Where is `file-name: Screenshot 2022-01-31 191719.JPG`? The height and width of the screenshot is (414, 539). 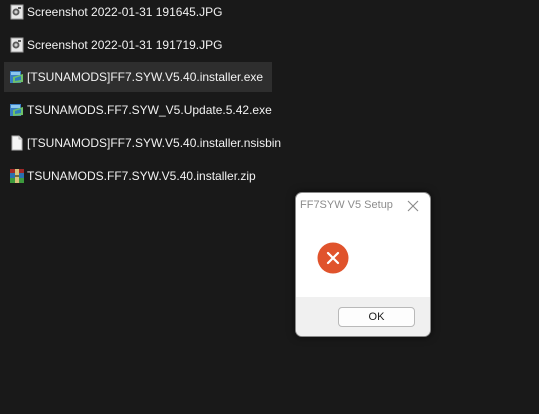 file-name: Screenshot 2022-01-31 191719.JPG is located at coordinates (125, 45).